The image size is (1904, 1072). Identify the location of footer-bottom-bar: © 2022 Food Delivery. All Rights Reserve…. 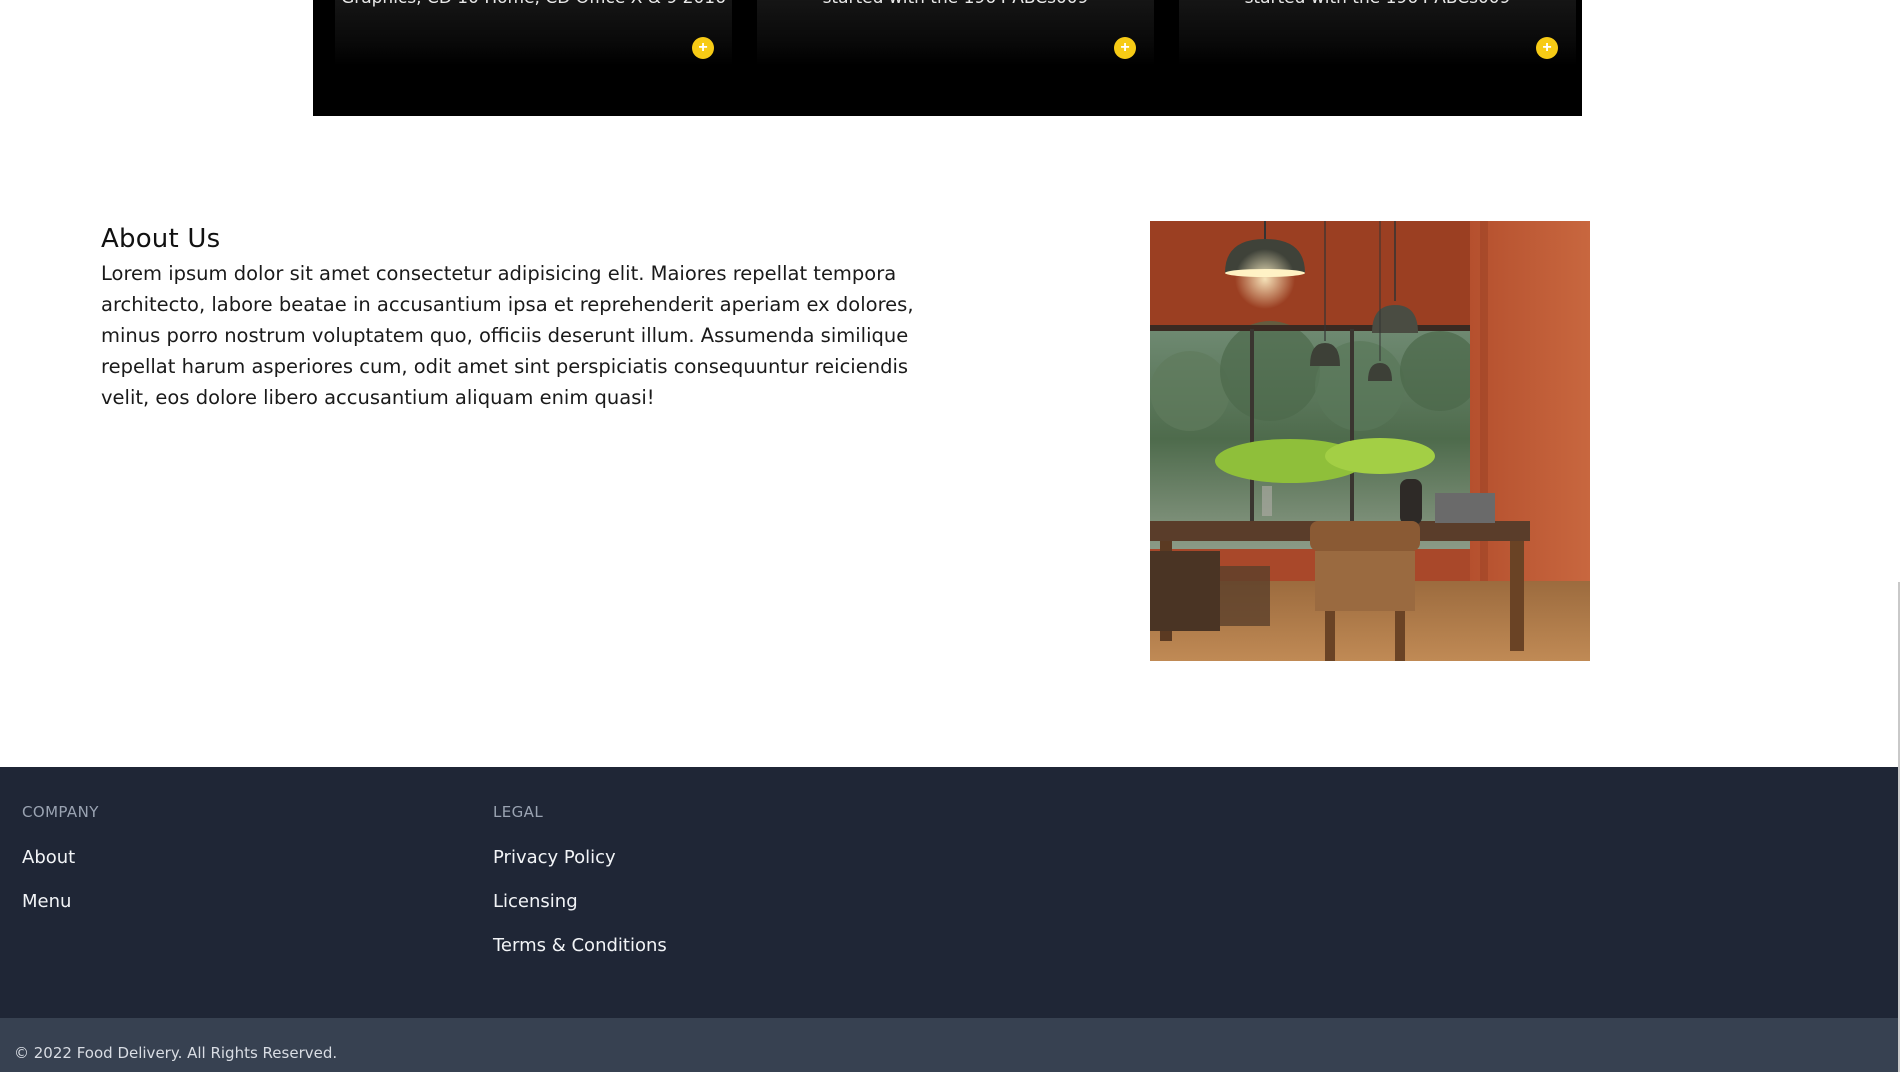
(949, 1045).